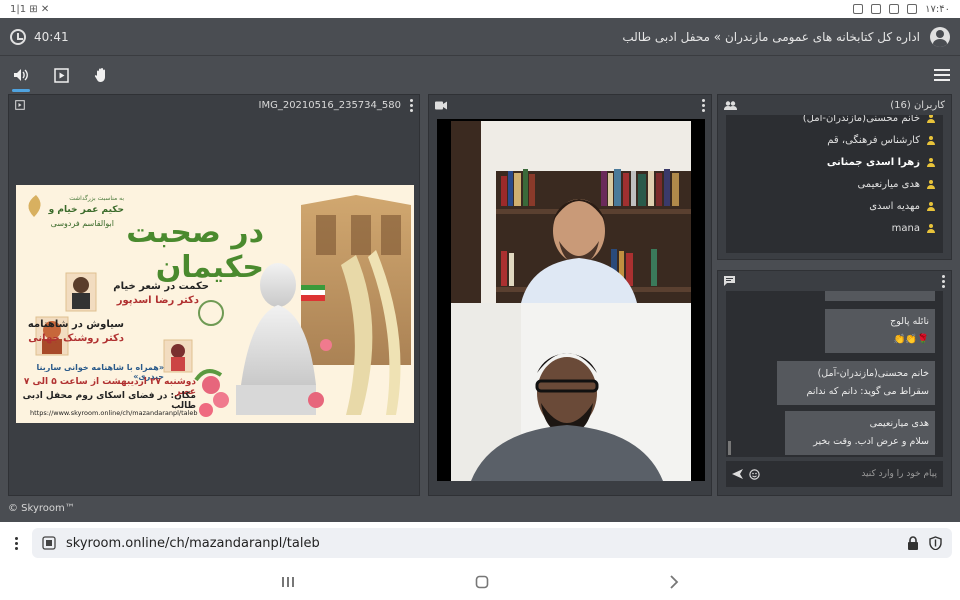 Image resolution: width=960 pixels, height=600 pixels. What do you see at coordinates (195, 250) in the screenshot?
I see `poster-main-title: در صحبت حکیمان` at bounding box center [195, 250].